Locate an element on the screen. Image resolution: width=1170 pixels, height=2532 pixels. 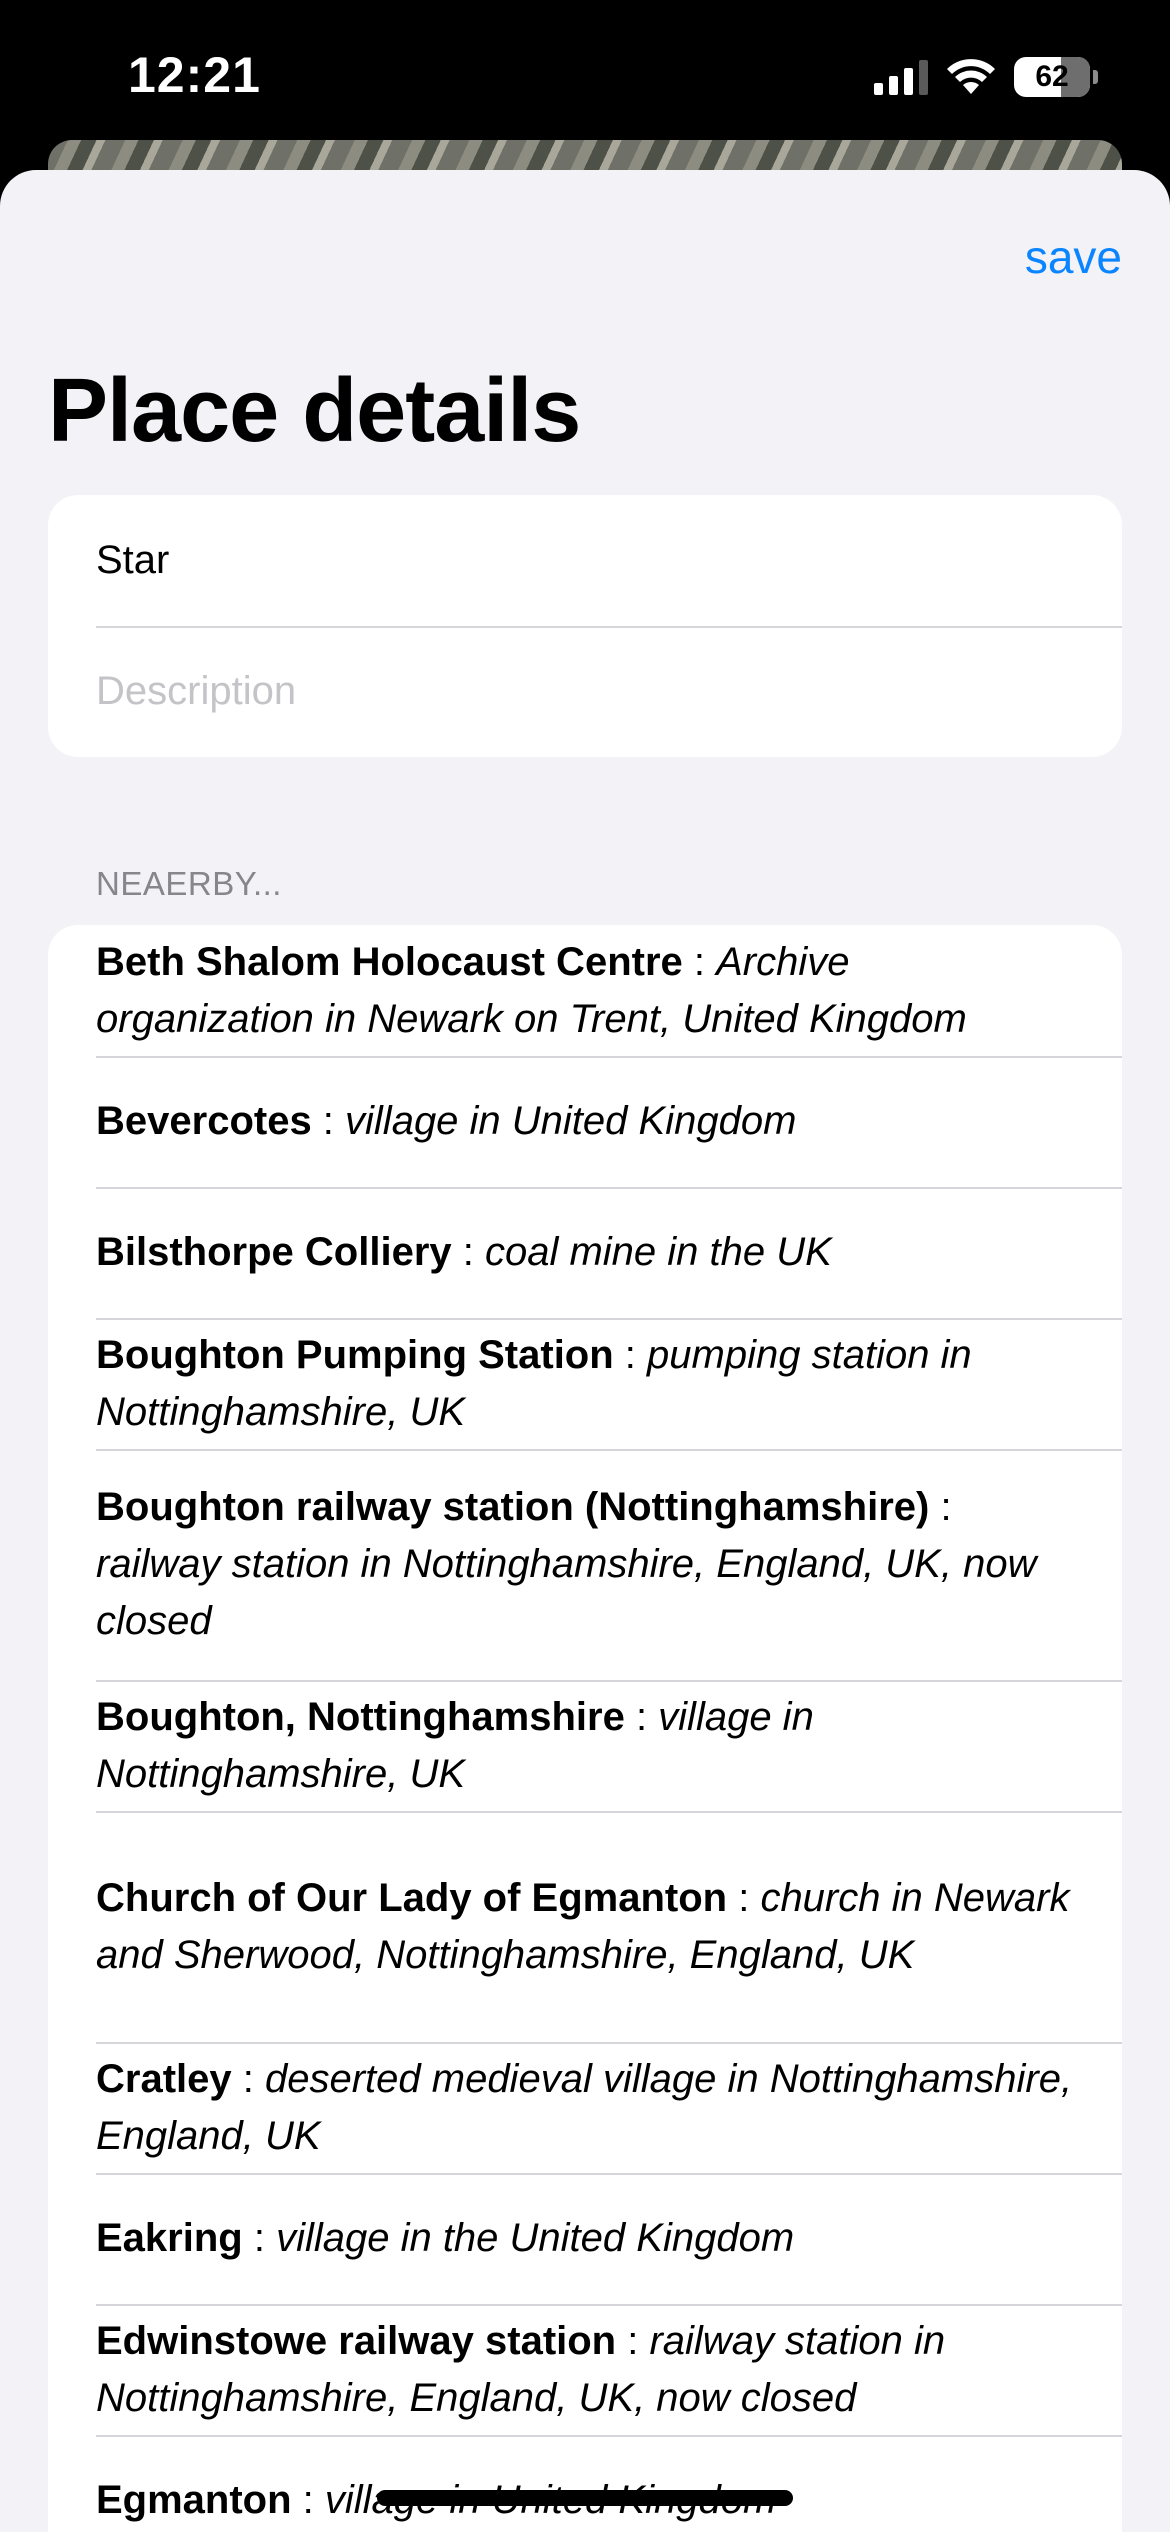
list-item: Bevercotes : village in United Kingdom is located at coordinates (585, 1121).